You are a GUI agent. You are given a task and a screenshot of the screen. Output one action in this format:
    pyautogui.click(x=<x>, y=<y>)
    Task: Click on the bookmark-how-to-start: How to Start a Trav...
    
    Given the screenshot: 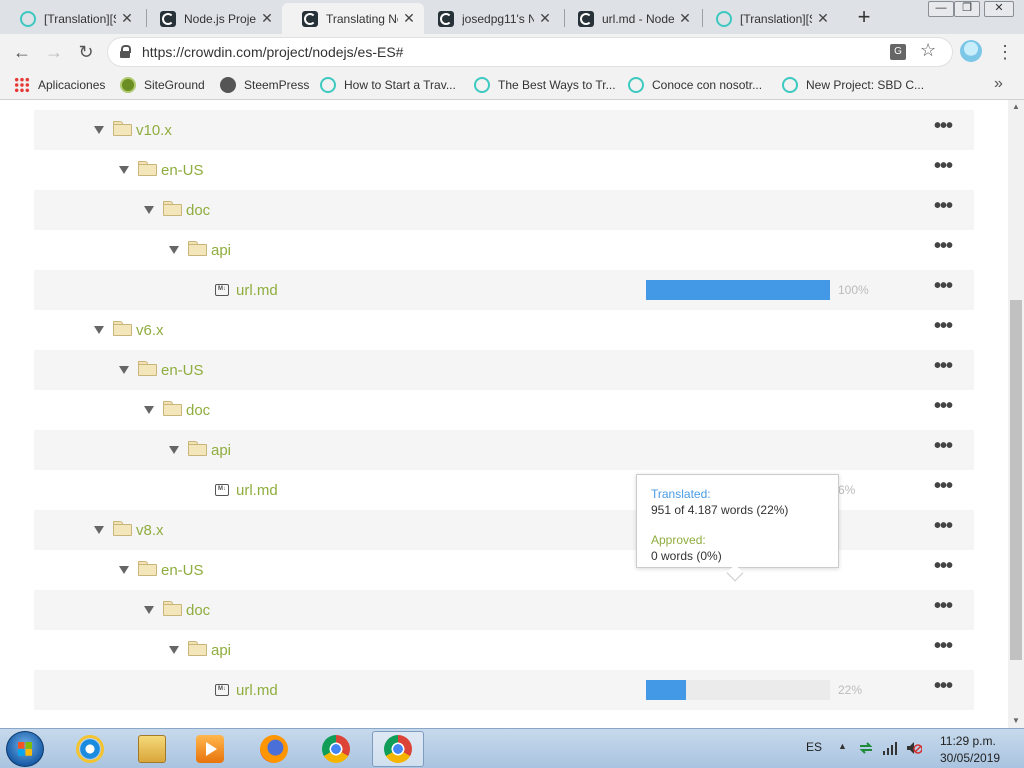 What is the action you would take?
    pyautogui.click(x=388, y=85)
    